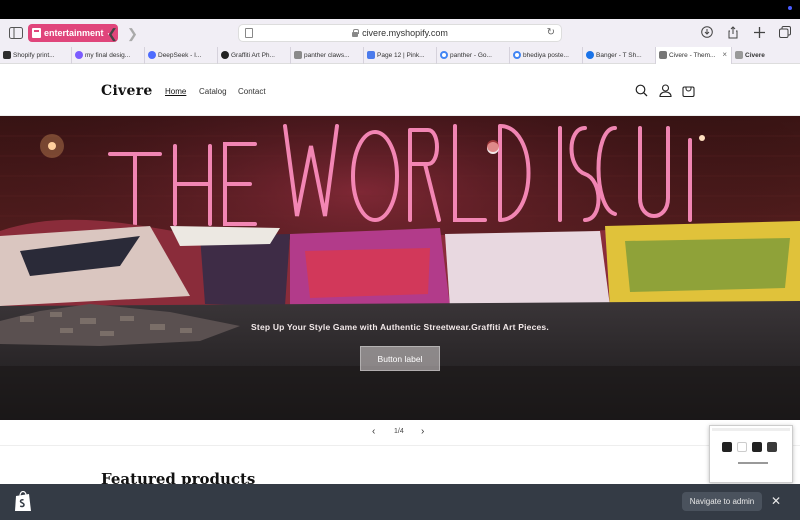 Image resolution: width=800 pixels, height=520 pixels. I want to click on shopify-bag-icon, so click(23, 501).